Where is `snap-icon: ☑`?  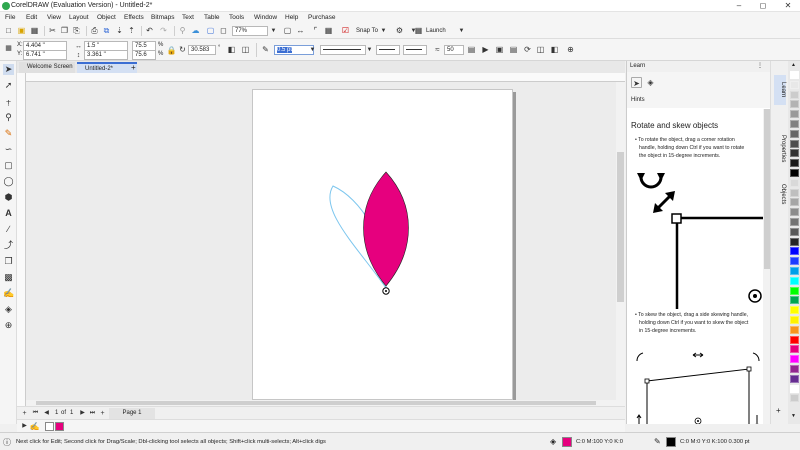 snap-icon: ☑ is located at coordinates (345, 30).